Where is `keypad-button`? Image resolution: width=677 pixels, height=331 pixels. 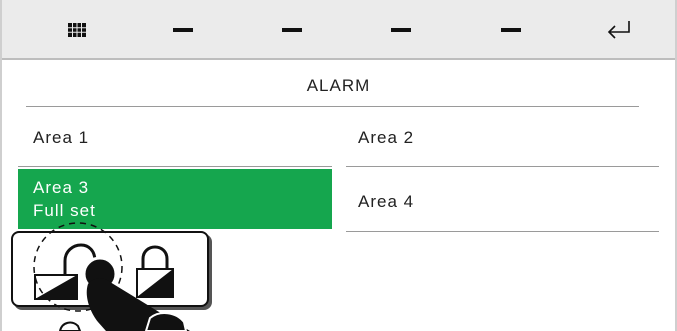
keypad-button is located at coordinates (77, 30).